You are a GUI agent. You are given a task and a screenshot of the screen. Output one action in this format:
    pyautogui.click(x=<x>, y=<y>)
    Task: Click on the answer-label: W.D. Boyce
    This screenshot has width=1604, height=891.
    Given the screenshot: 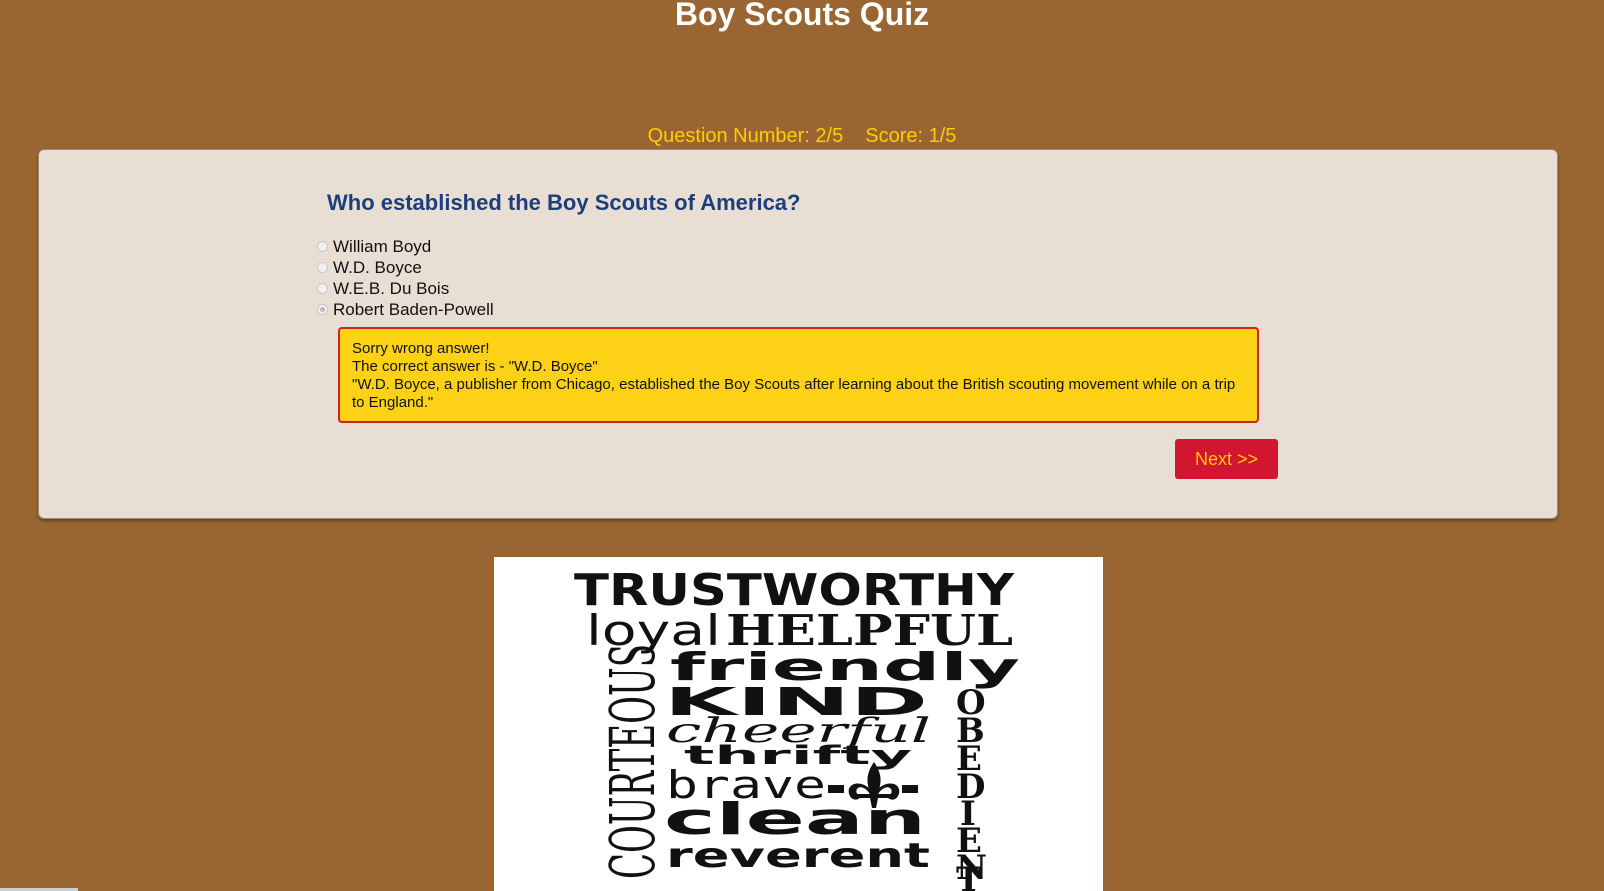 What is the action you would take?
    pyautogui.click(x=377, y=267)
    